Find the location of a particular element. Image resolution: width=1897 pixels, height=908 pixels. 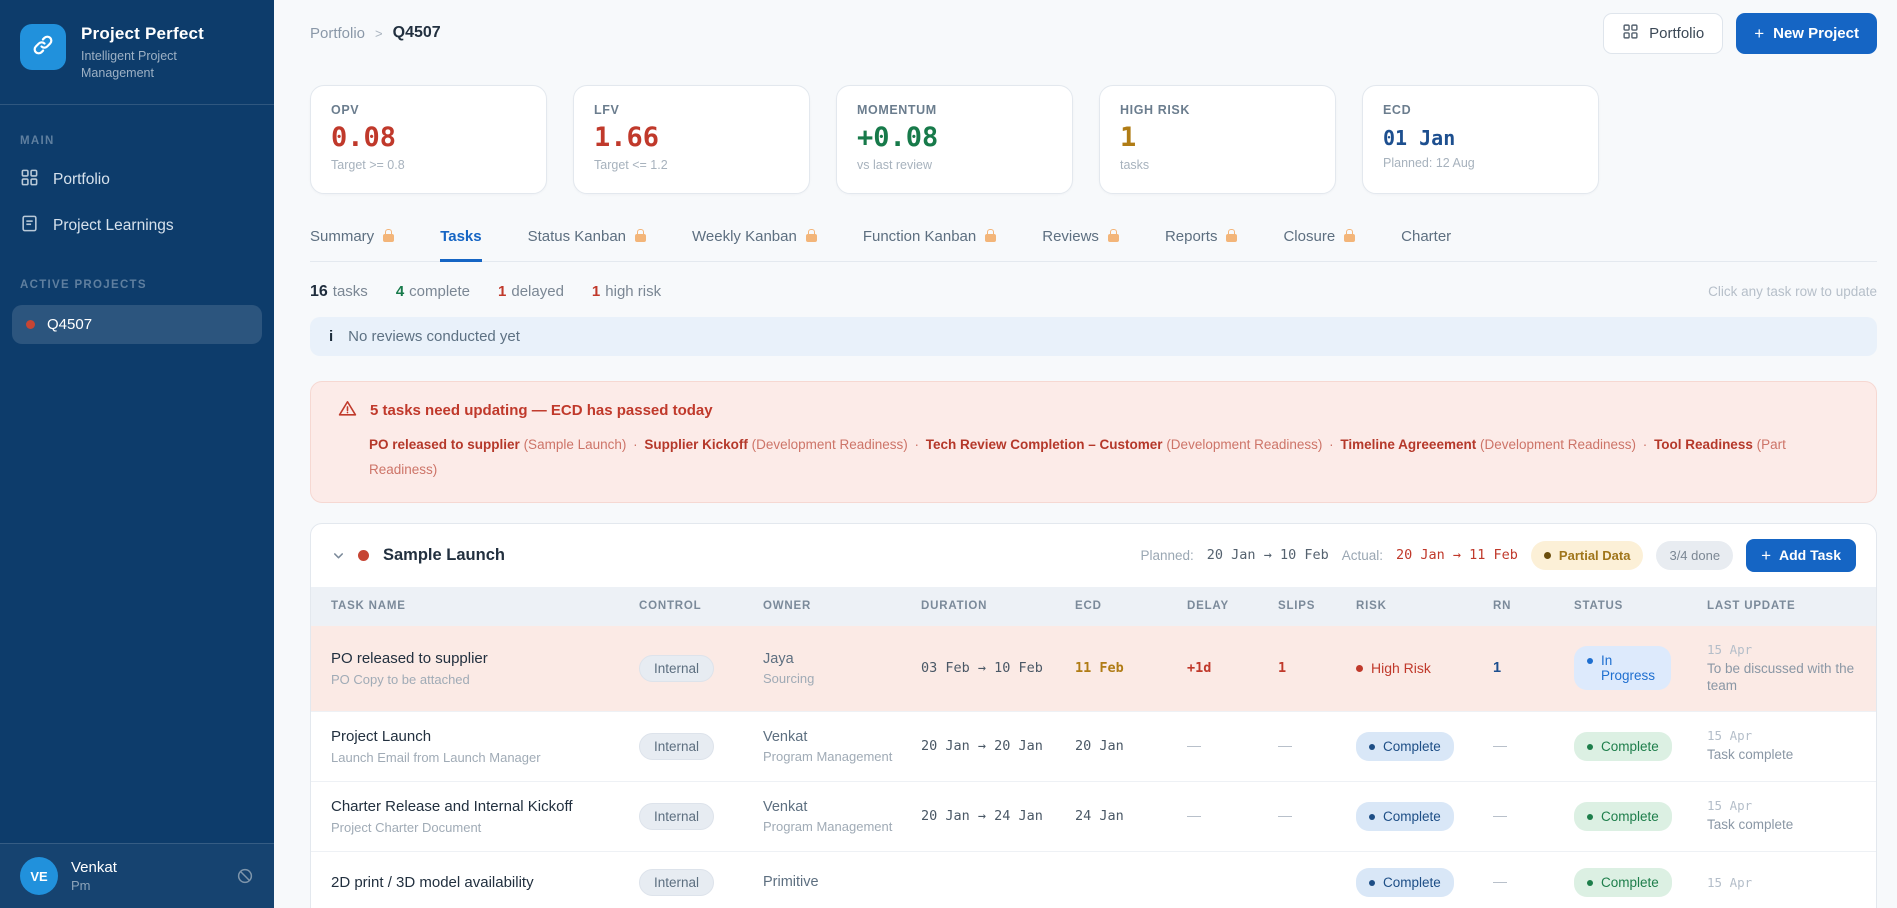

tab-closure: Closure is located at coordinates (1319, 245).